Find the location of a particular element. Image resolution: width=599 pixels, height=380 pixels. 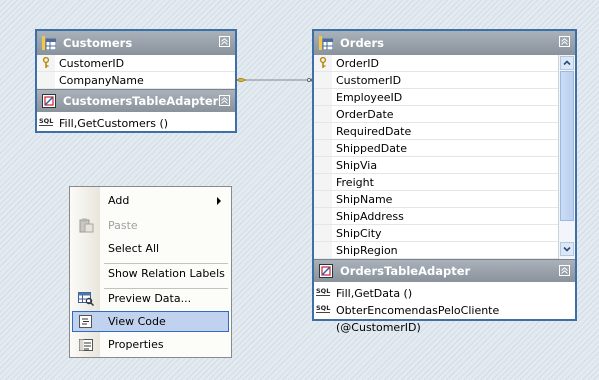

column-name: Freight is located at coordinates (355, 182).